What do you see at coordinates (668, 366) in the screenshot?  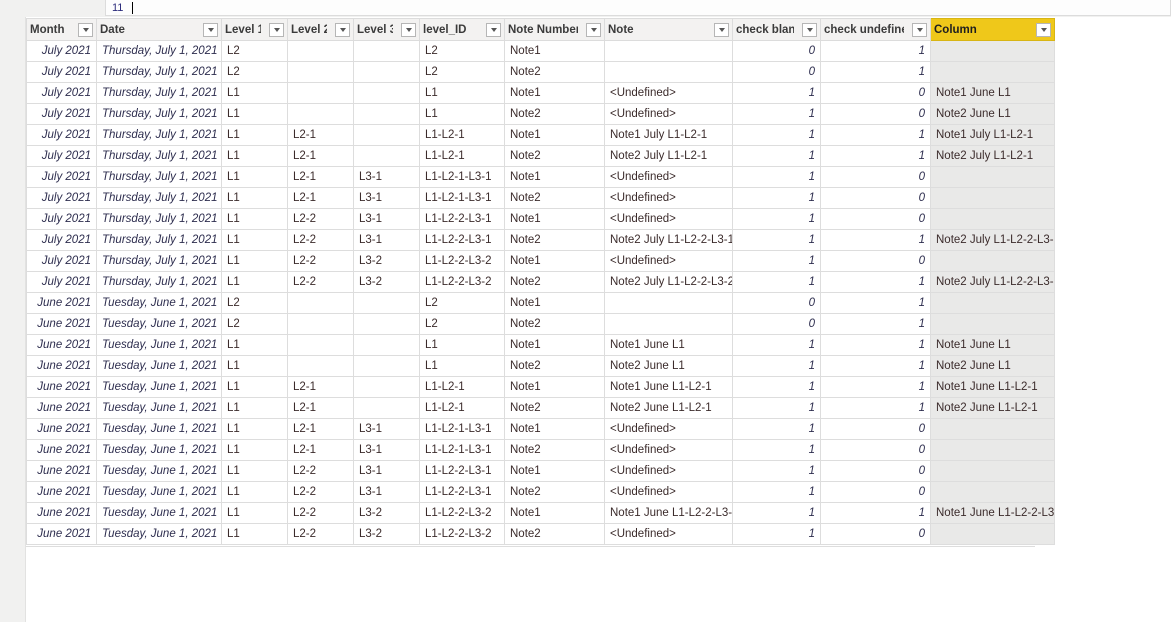 I see `cell-note: Note2 June L1` at bounding box center [668, 366].